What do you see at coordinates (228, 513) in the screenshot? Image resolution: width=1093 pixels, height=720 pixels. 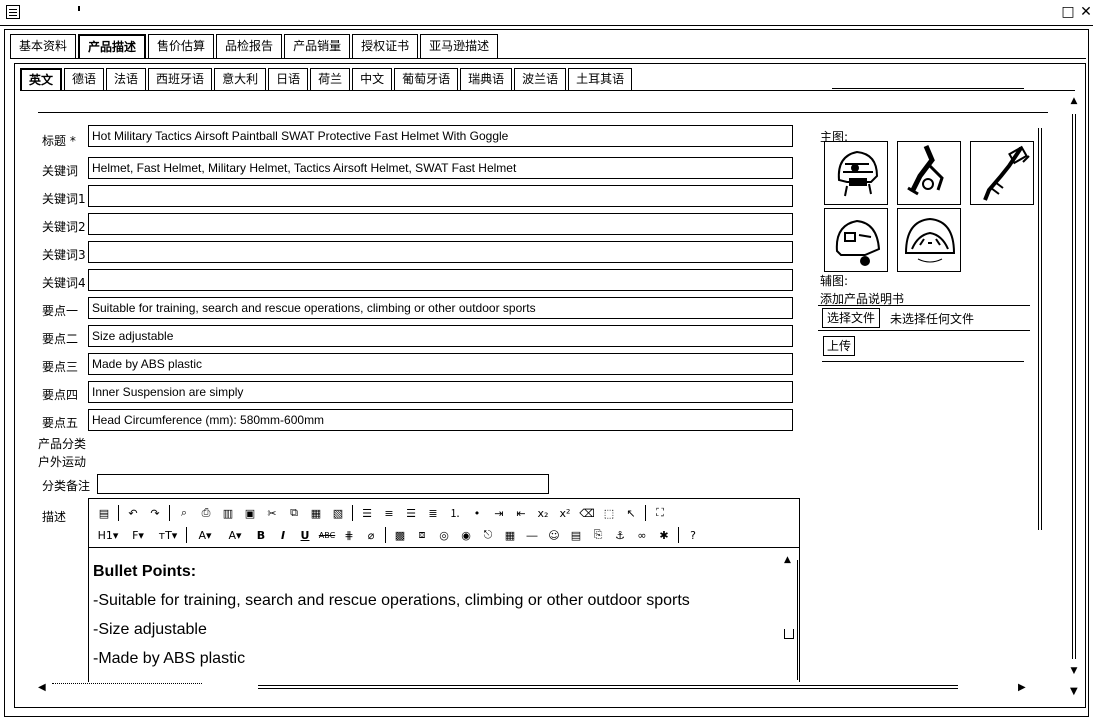 I see `template-icon: ▥` at bounding box center [228, 513].